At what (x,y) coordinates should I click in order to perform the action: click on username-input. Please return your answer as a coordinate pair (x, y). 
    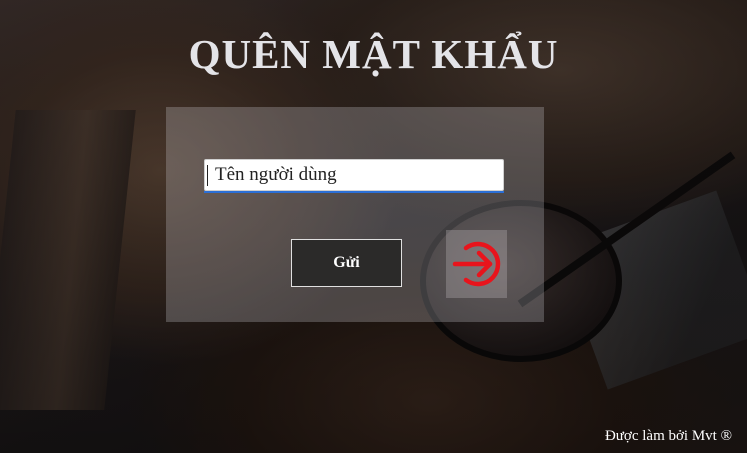
    Looking at the image, I should click on (354, 175).